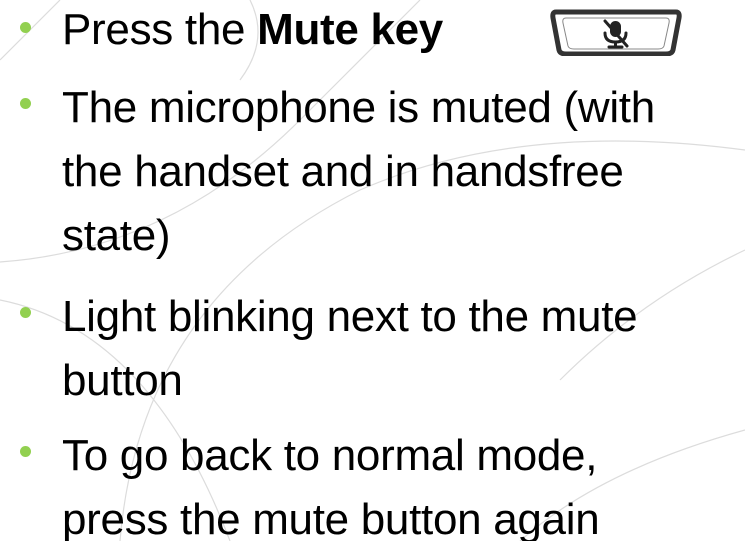  Describe the element at coordinates (350, 316) in the screenshot. I see `bullet-line: Light blinking next to the mute` at that location.